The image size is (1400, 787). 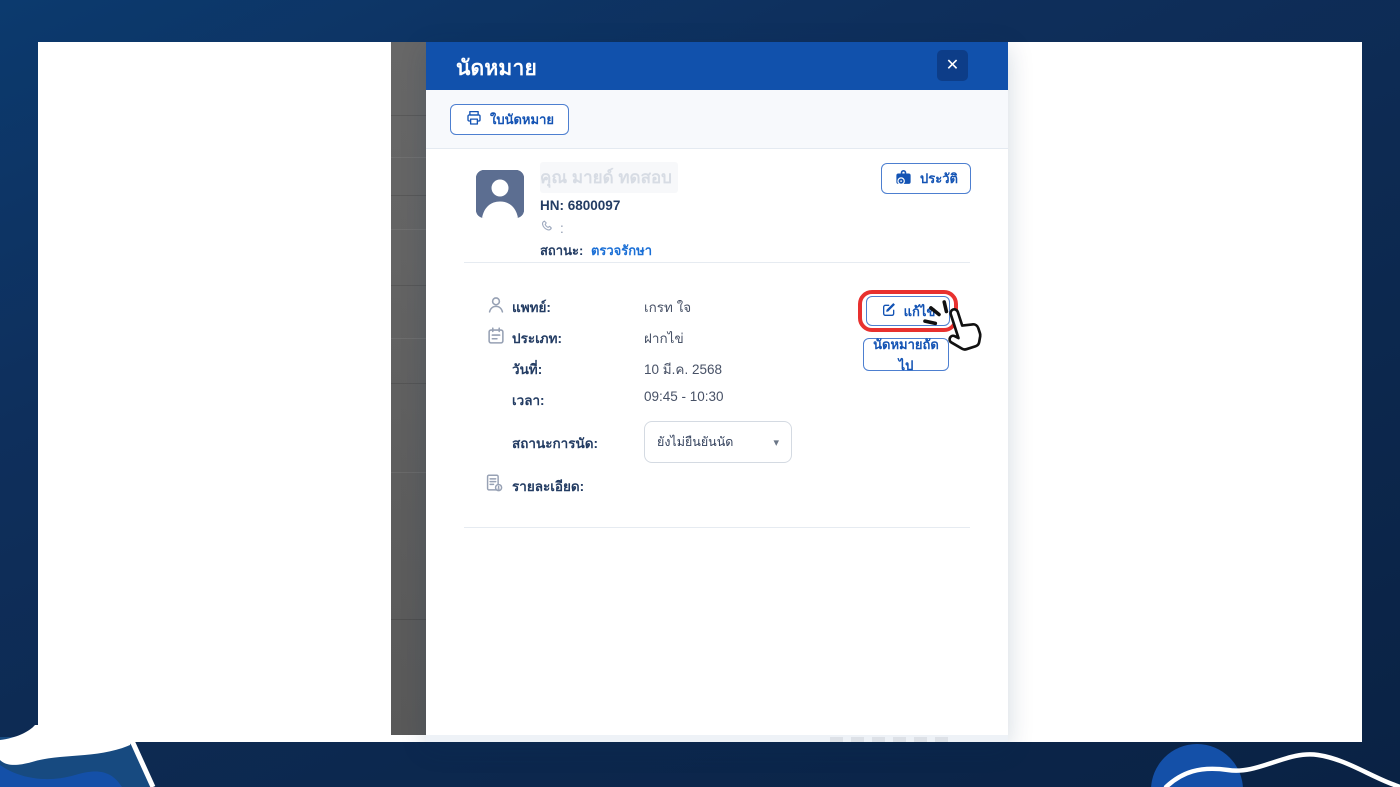 I want to click on field-label-details: รายละเอียด:, so click(x=548, y=486).